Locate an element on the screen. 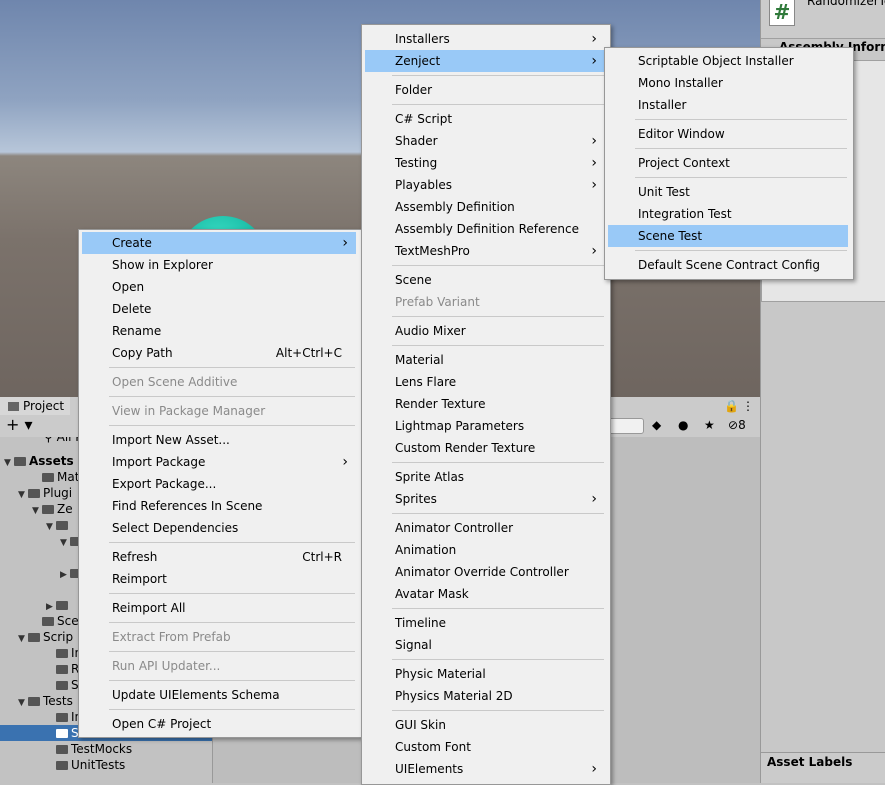 The image size is (885, 785). menu-item-default-scene-contract-config: Default Scene Contract Config is located at coordinates (728, 265).